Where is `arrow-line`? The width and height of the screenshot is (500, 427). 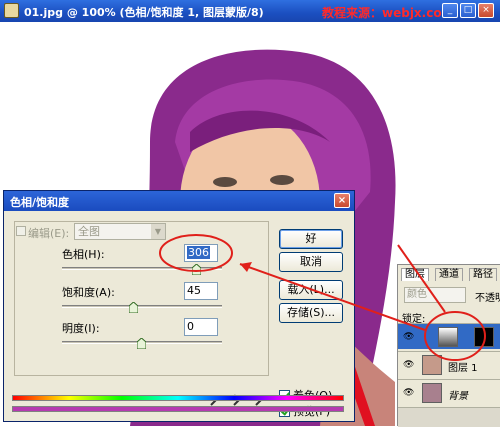
arrow-line is located at coordinates (332, 297).